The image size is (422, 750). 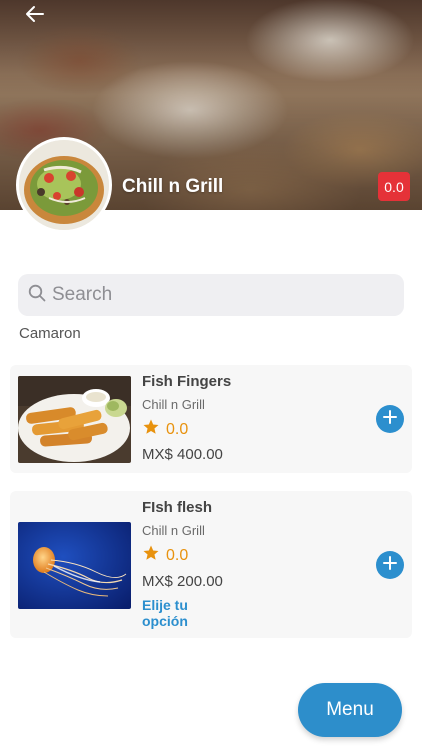 What do you see at coordinates (64, 185) in the screenshot?
I see `restaurant-avatar` at bounding box center [64, 185].